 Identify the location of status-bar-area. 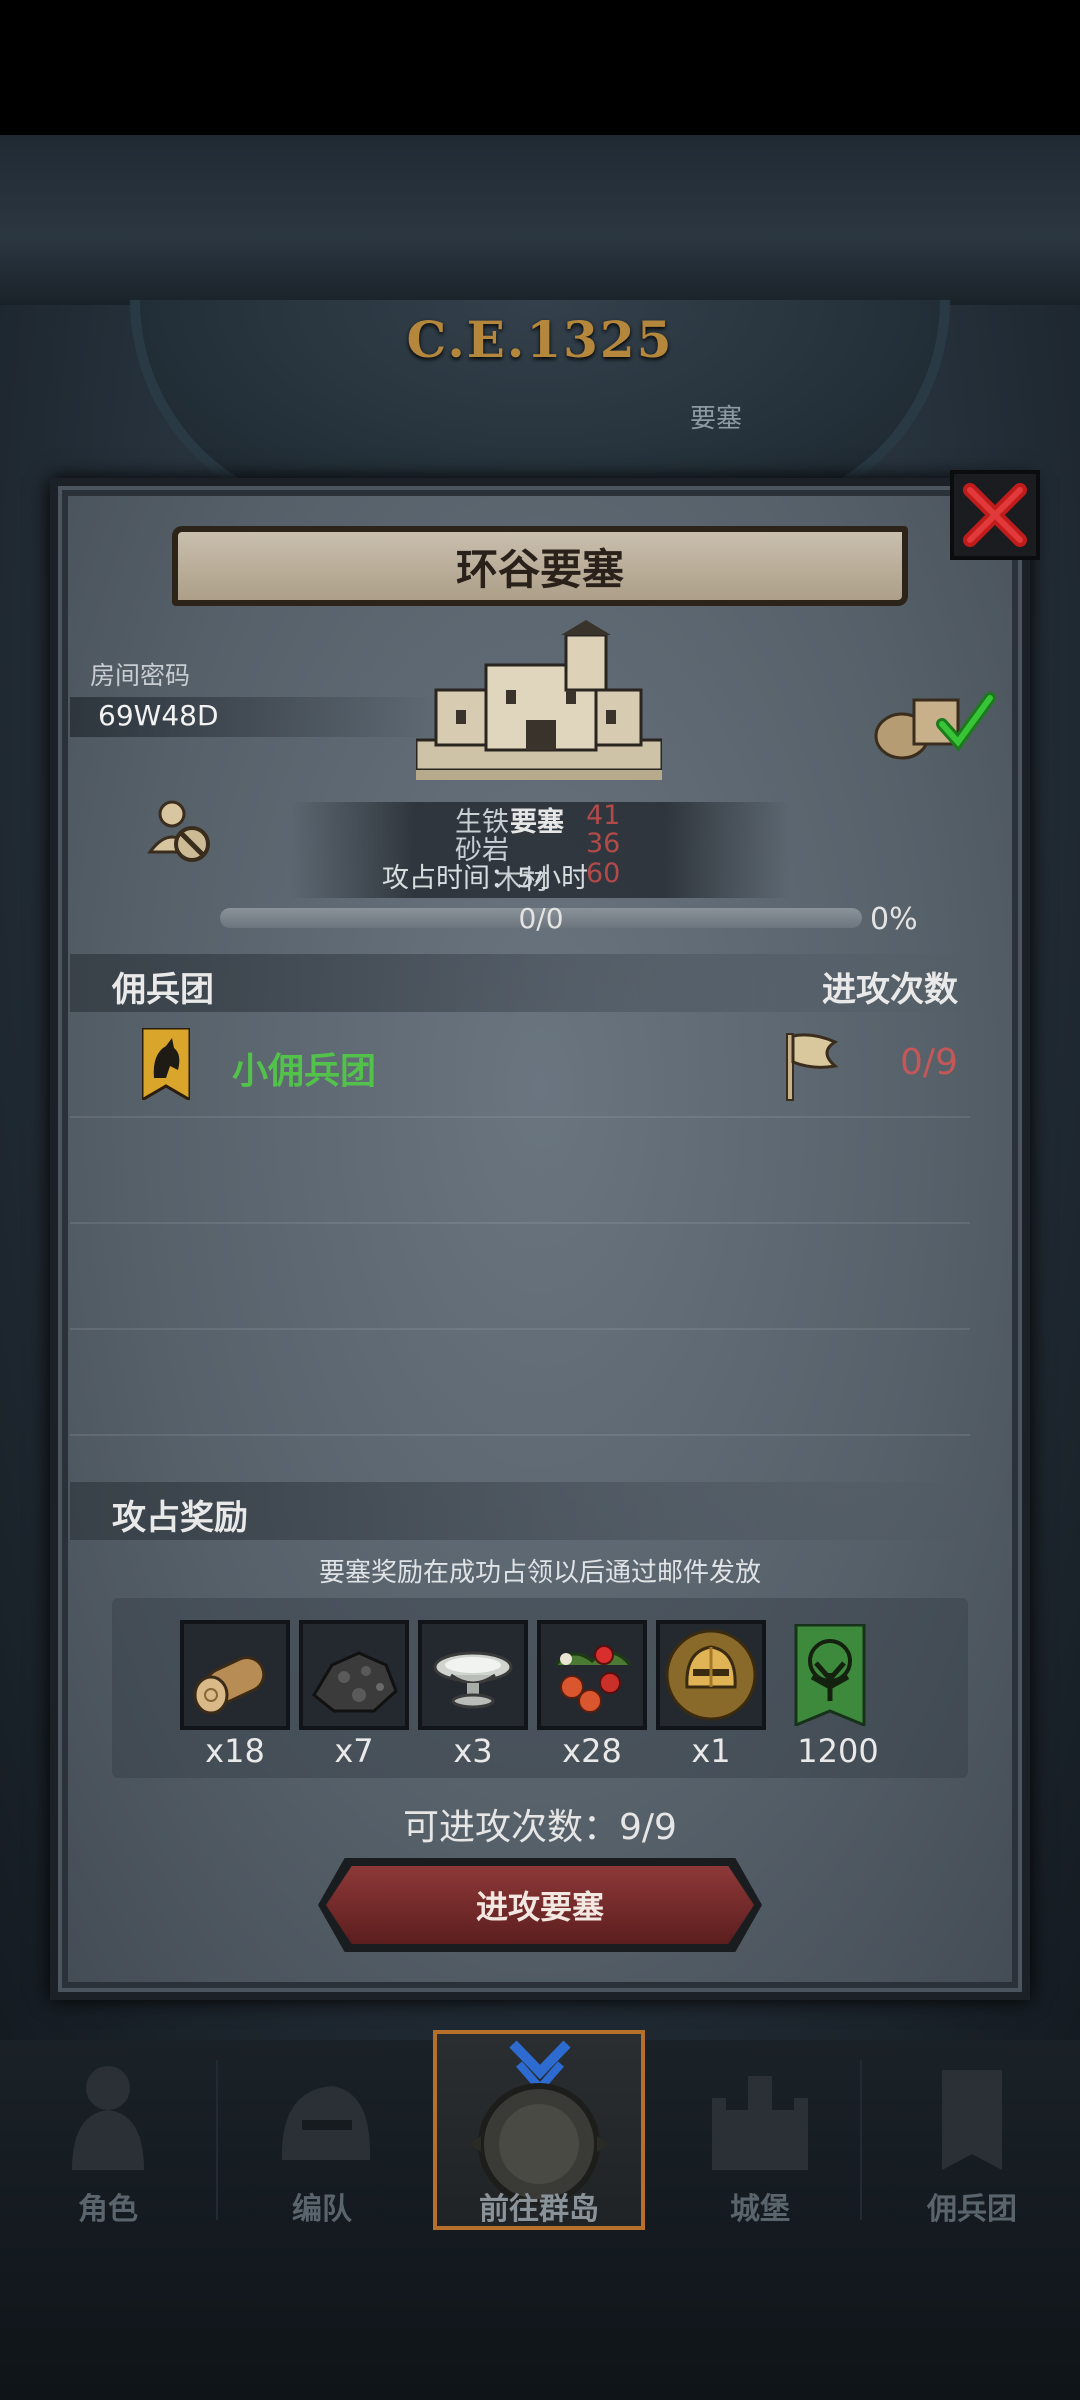
(540, 67).